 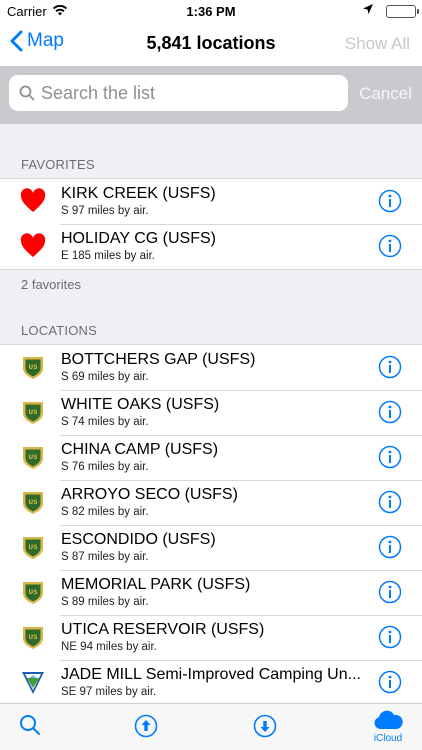 I want to click on tab-search, so click(x=30, y=727).